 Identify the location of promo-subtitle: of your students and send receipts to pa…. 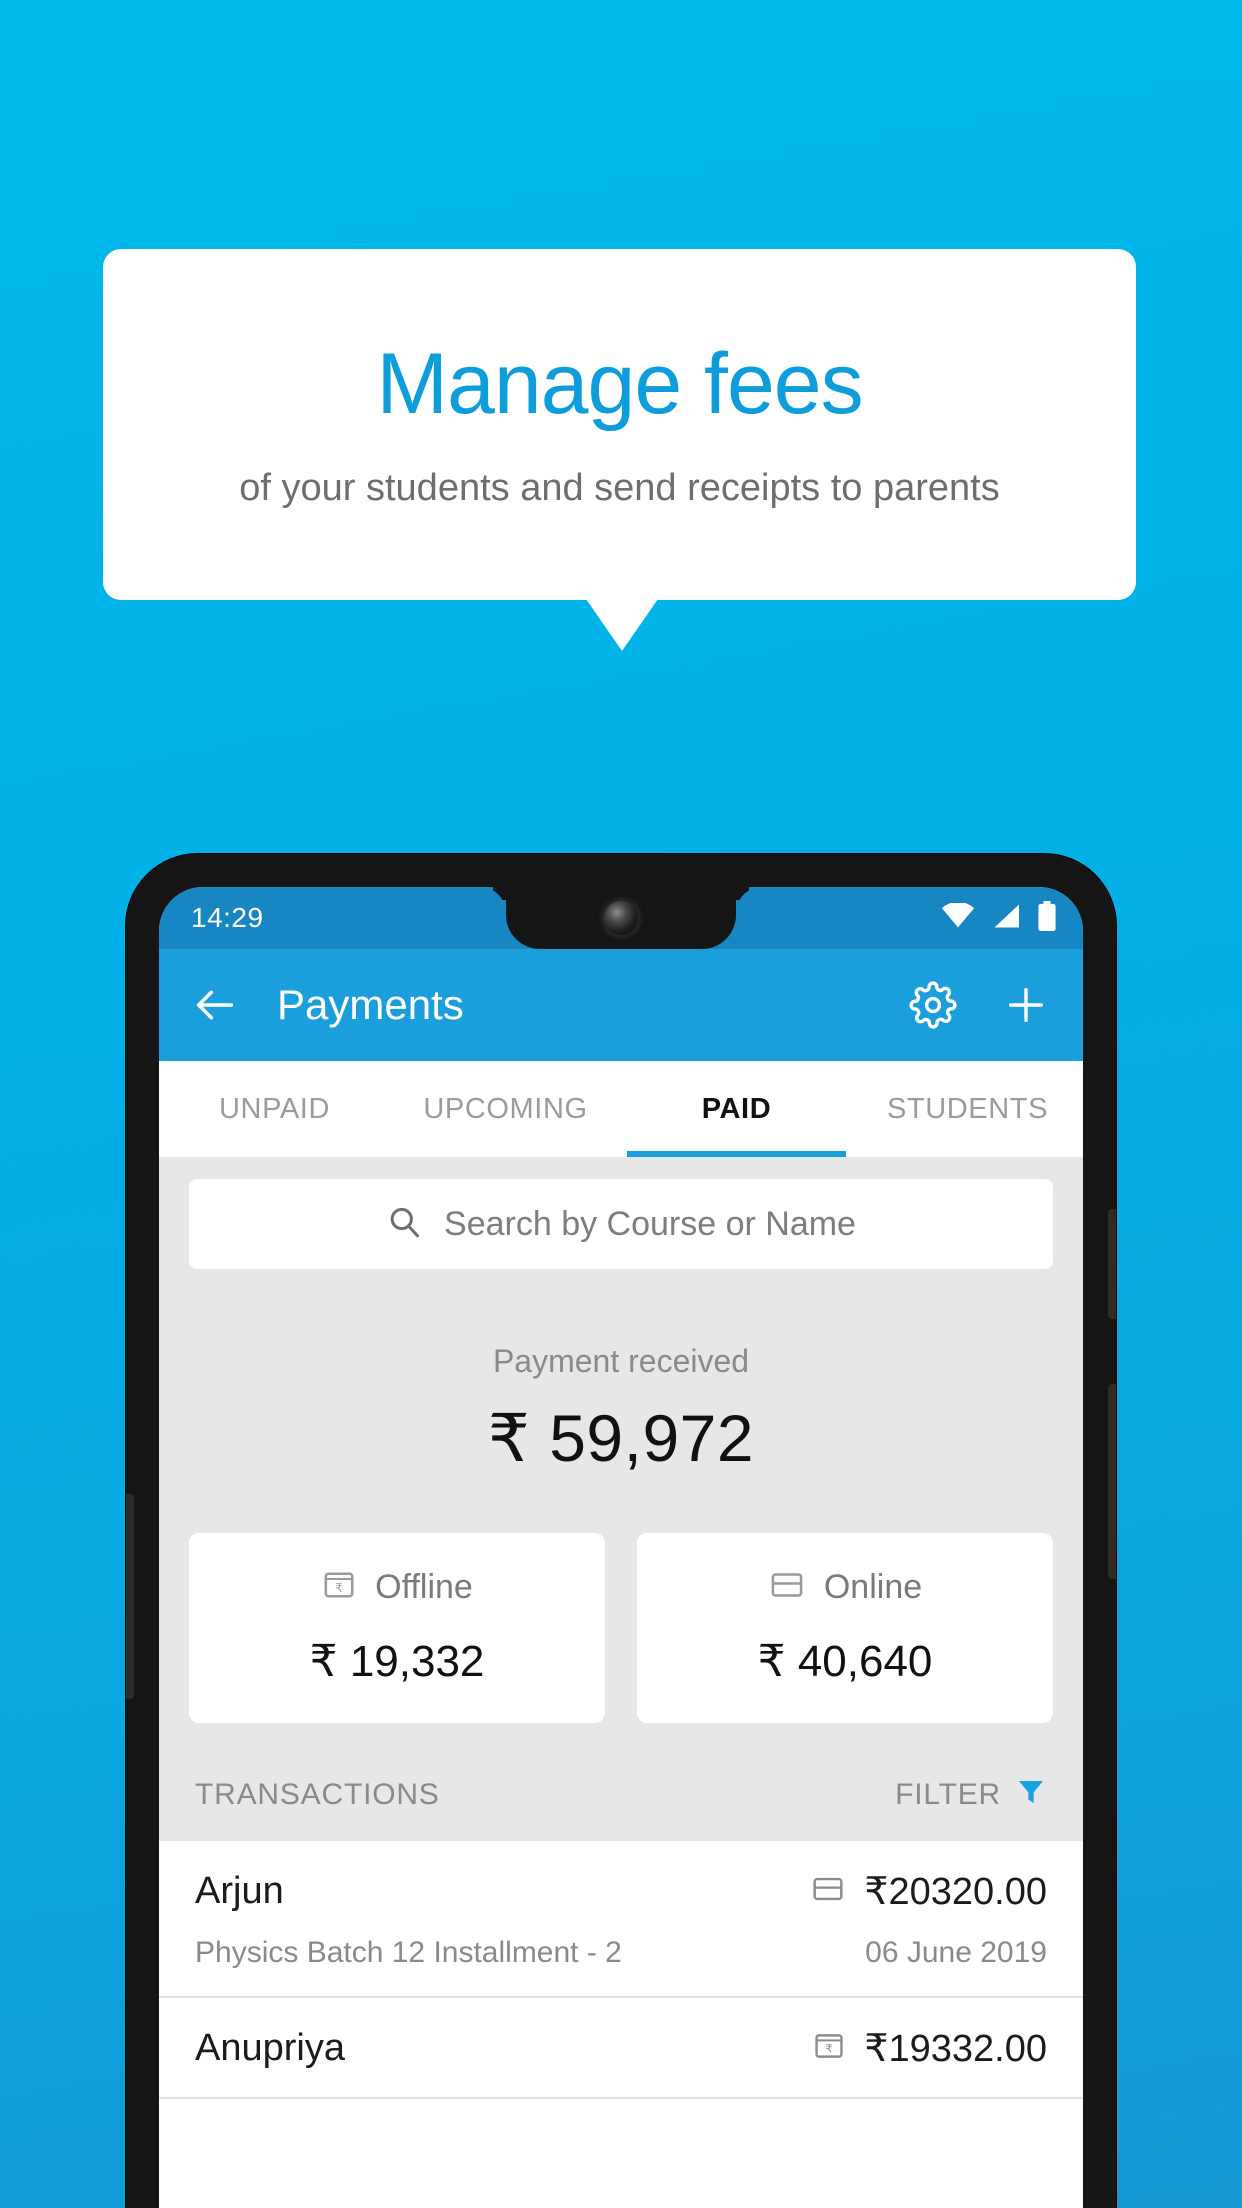
(619, 488).